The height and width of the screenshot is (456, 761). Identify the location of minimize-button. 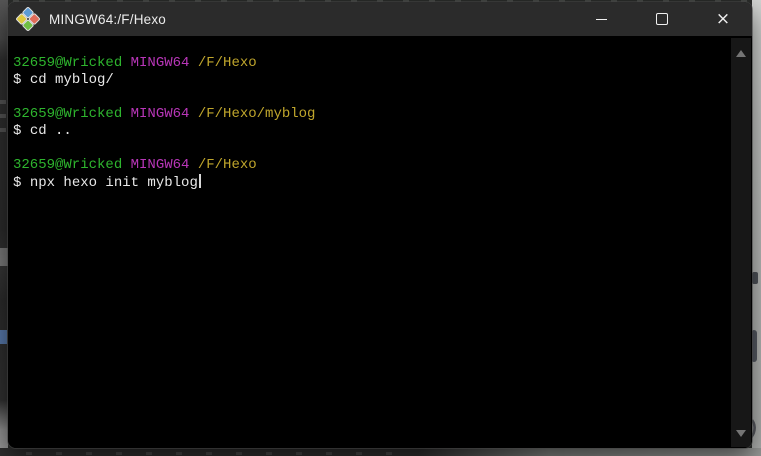
(601, 19).